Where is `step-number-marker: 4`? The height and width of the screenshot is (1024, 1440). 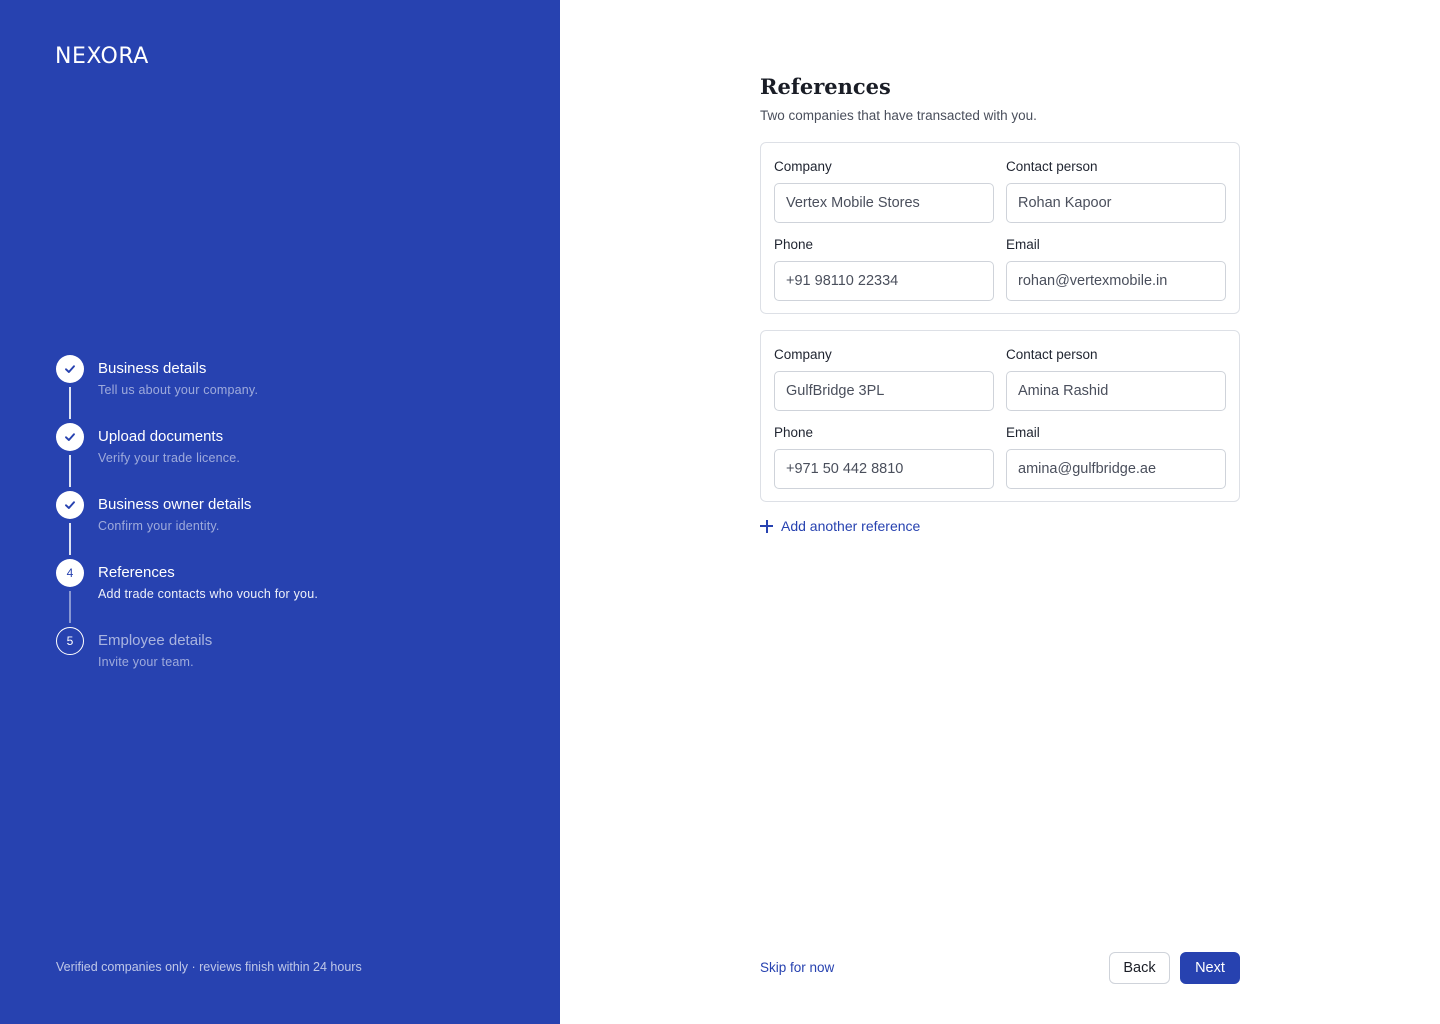 step-number-marker: 4 is located at coordinates (70, 573).